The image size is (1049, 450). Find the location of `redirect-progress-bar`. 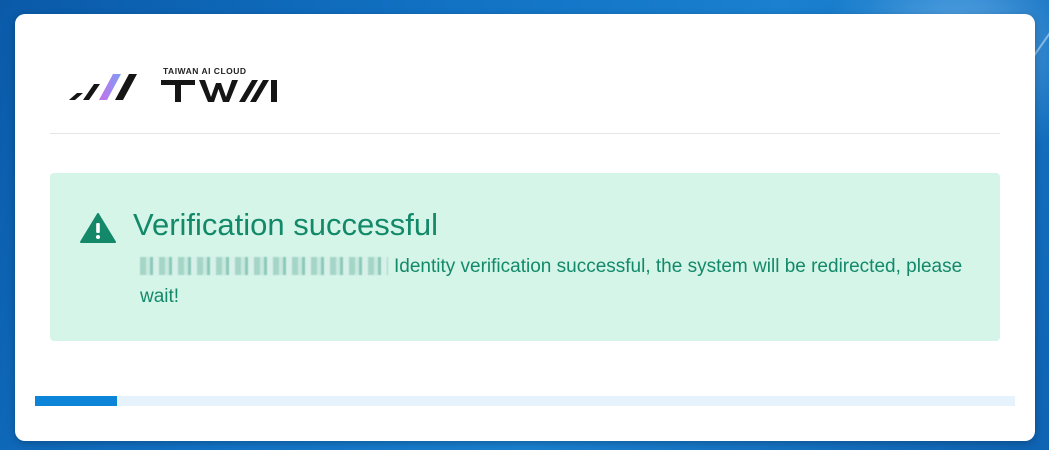

redirect-progress-bar is located at coordinates (525, 401).